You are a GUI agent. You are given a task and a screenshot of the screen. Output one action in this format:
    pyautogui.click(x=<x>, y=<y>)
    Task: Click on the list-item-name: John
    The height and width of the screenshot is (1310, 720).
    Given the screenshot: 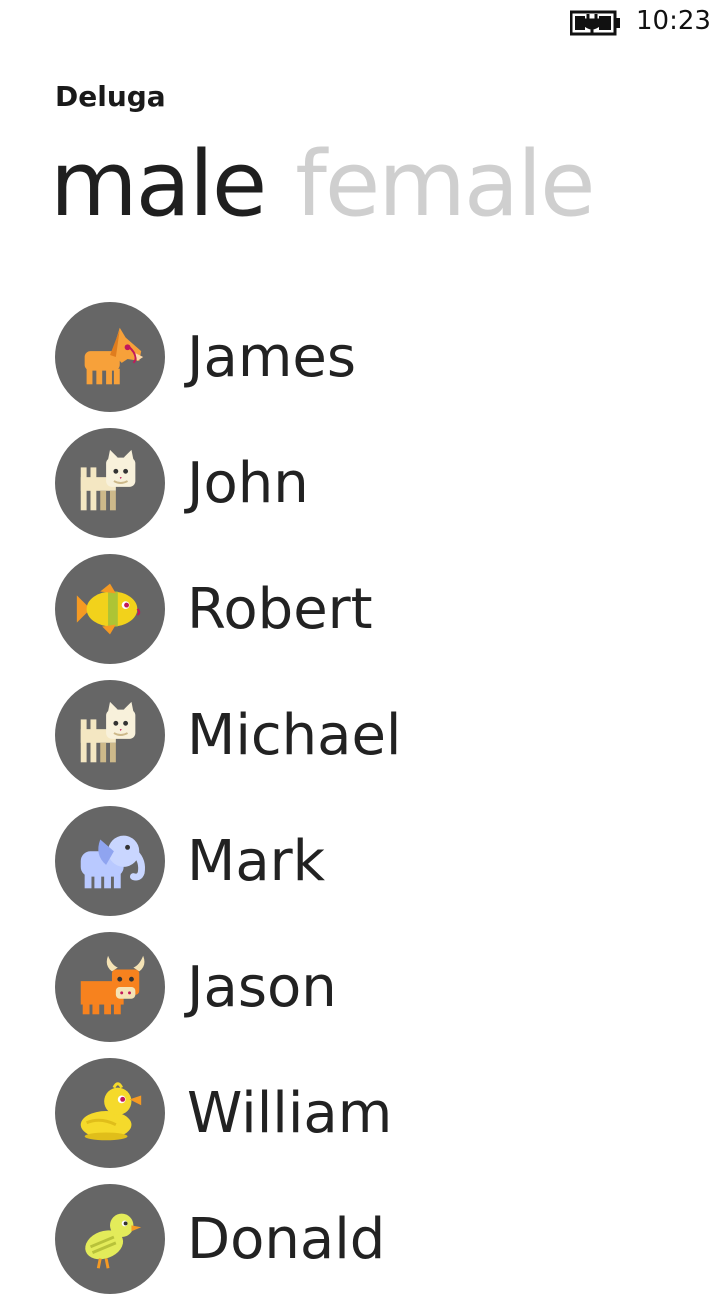 What is the action you would take?
    pyautogui.click(x=248, y=483)
    